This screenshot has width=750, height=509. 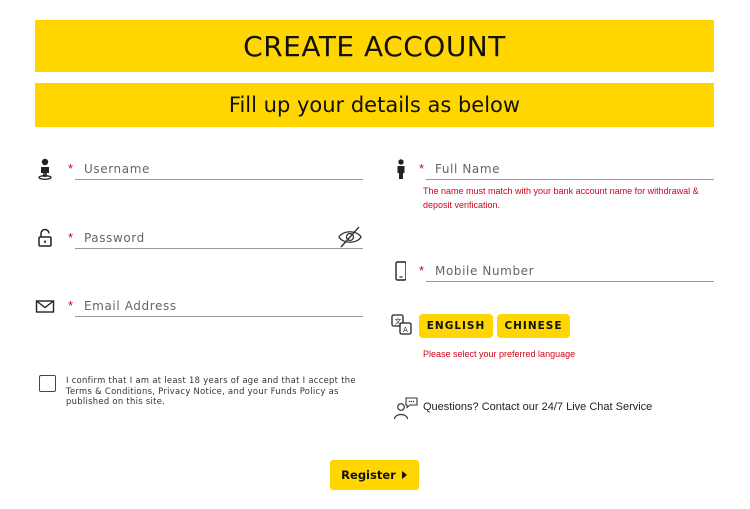 I want to click on full-name-input, so click(x=570, y=169).